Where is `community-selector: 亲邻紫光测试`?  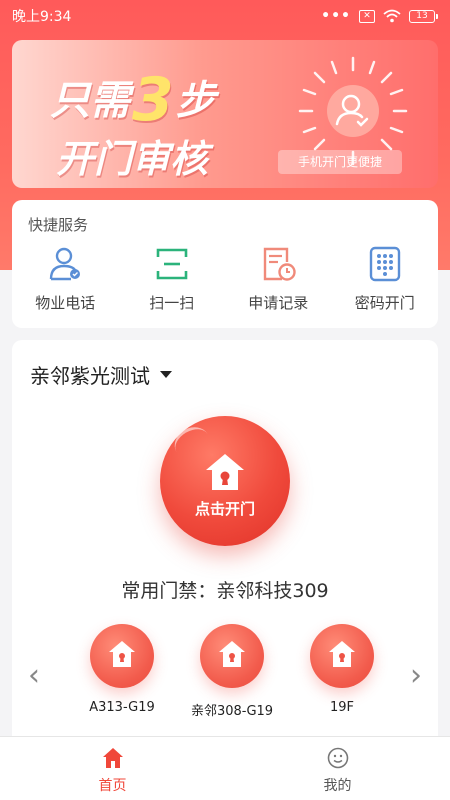 community-selector: 亲邻紫光测试 is located at coordinates (101, 374).